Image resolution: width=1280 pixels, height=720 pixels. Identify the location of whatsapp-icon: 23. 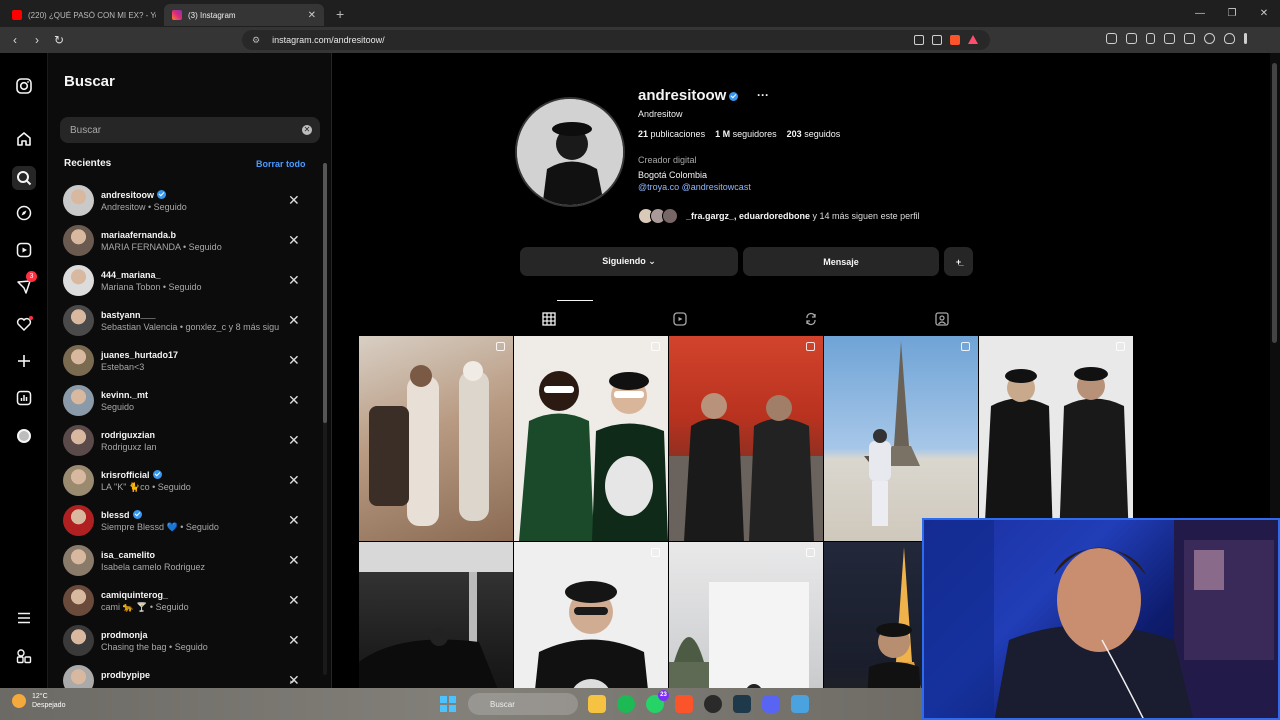
(657, 701).